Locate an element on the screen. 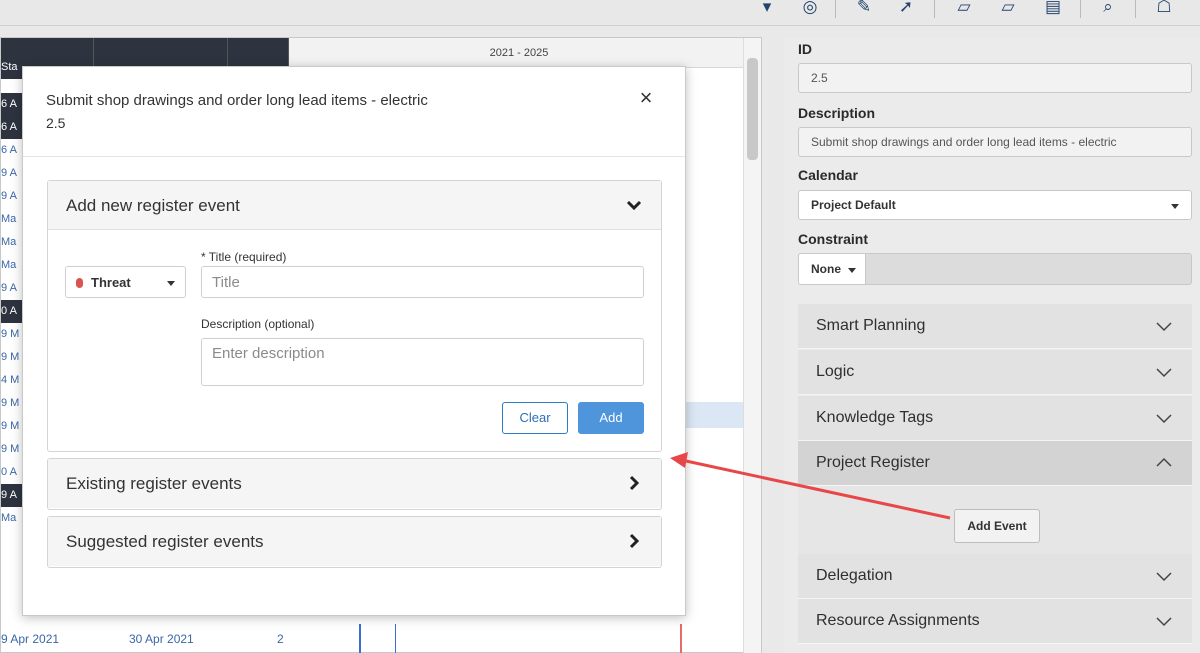 The height and width of the screenshot is (653, 1200). constraint-dropdown: None is located at coordinates (832, 269).